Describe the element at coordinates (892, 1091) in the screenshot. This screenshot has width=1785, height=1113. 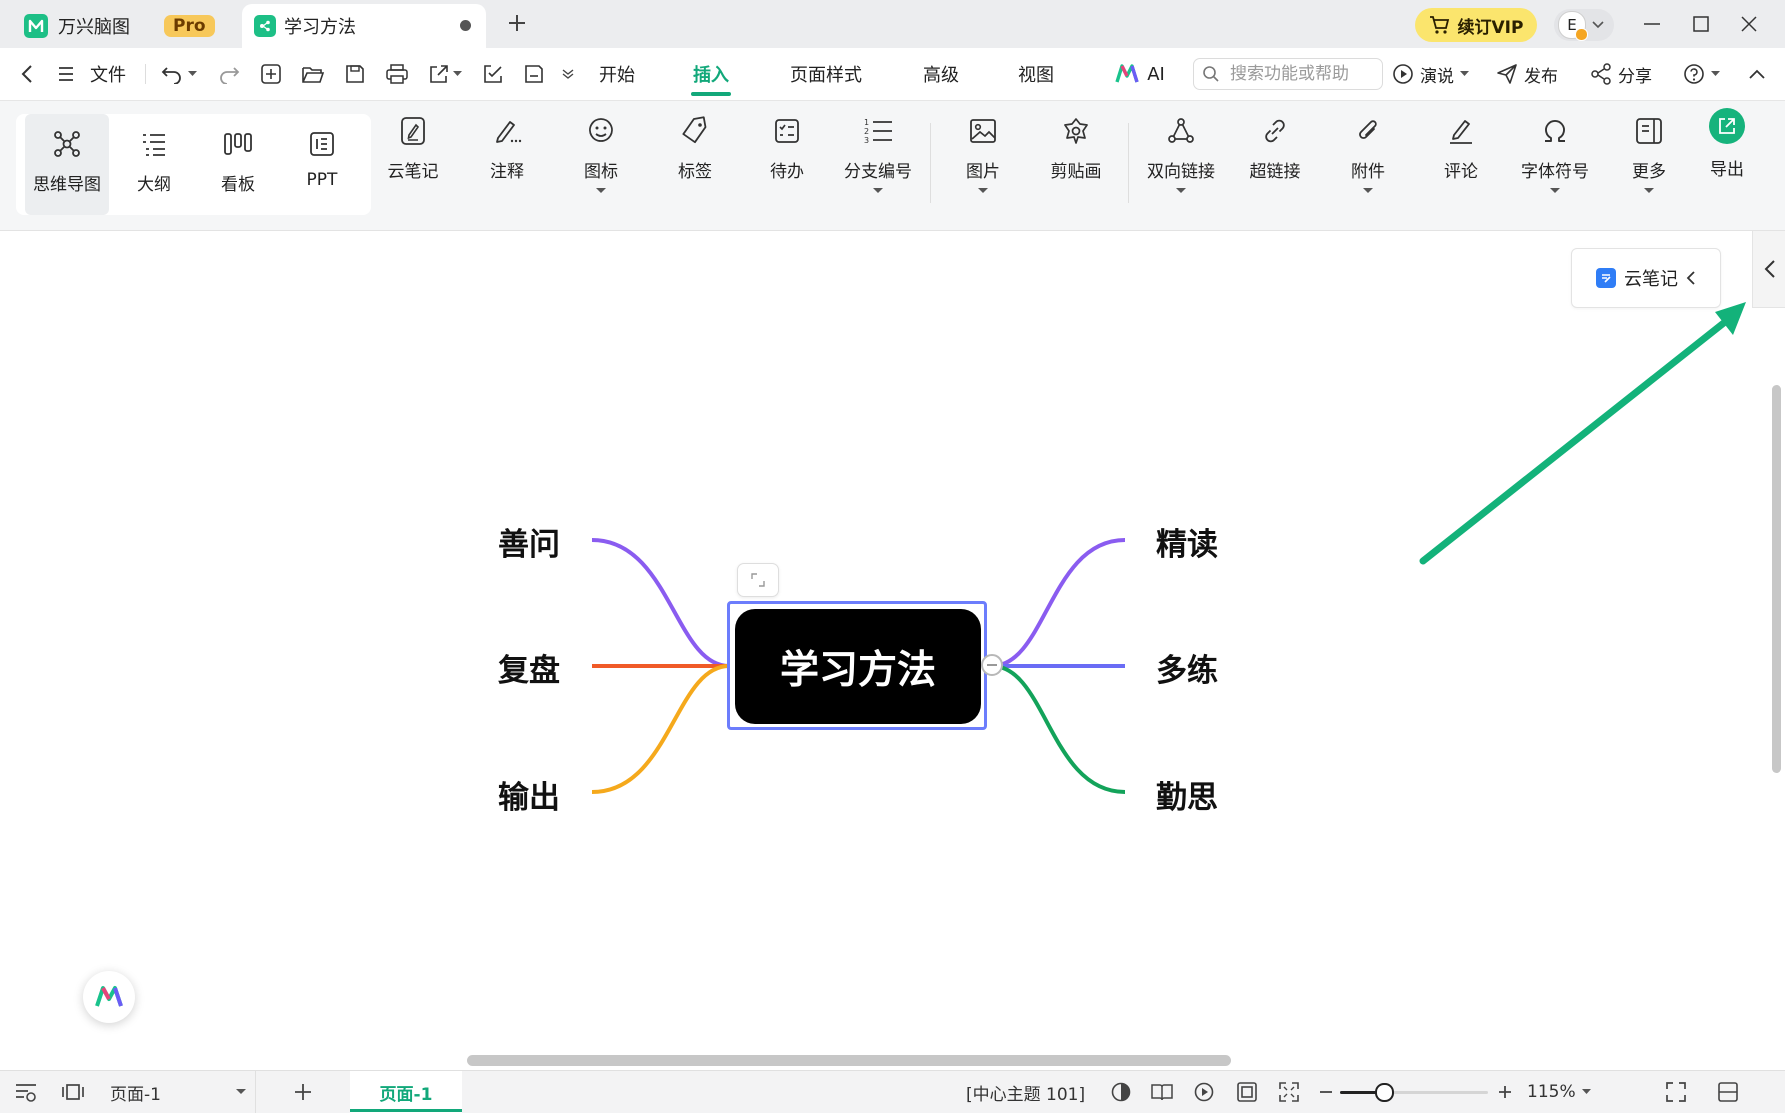
I see `status-bar: 页面-1 页面-1 [中心主题 101] 115%` at that location.